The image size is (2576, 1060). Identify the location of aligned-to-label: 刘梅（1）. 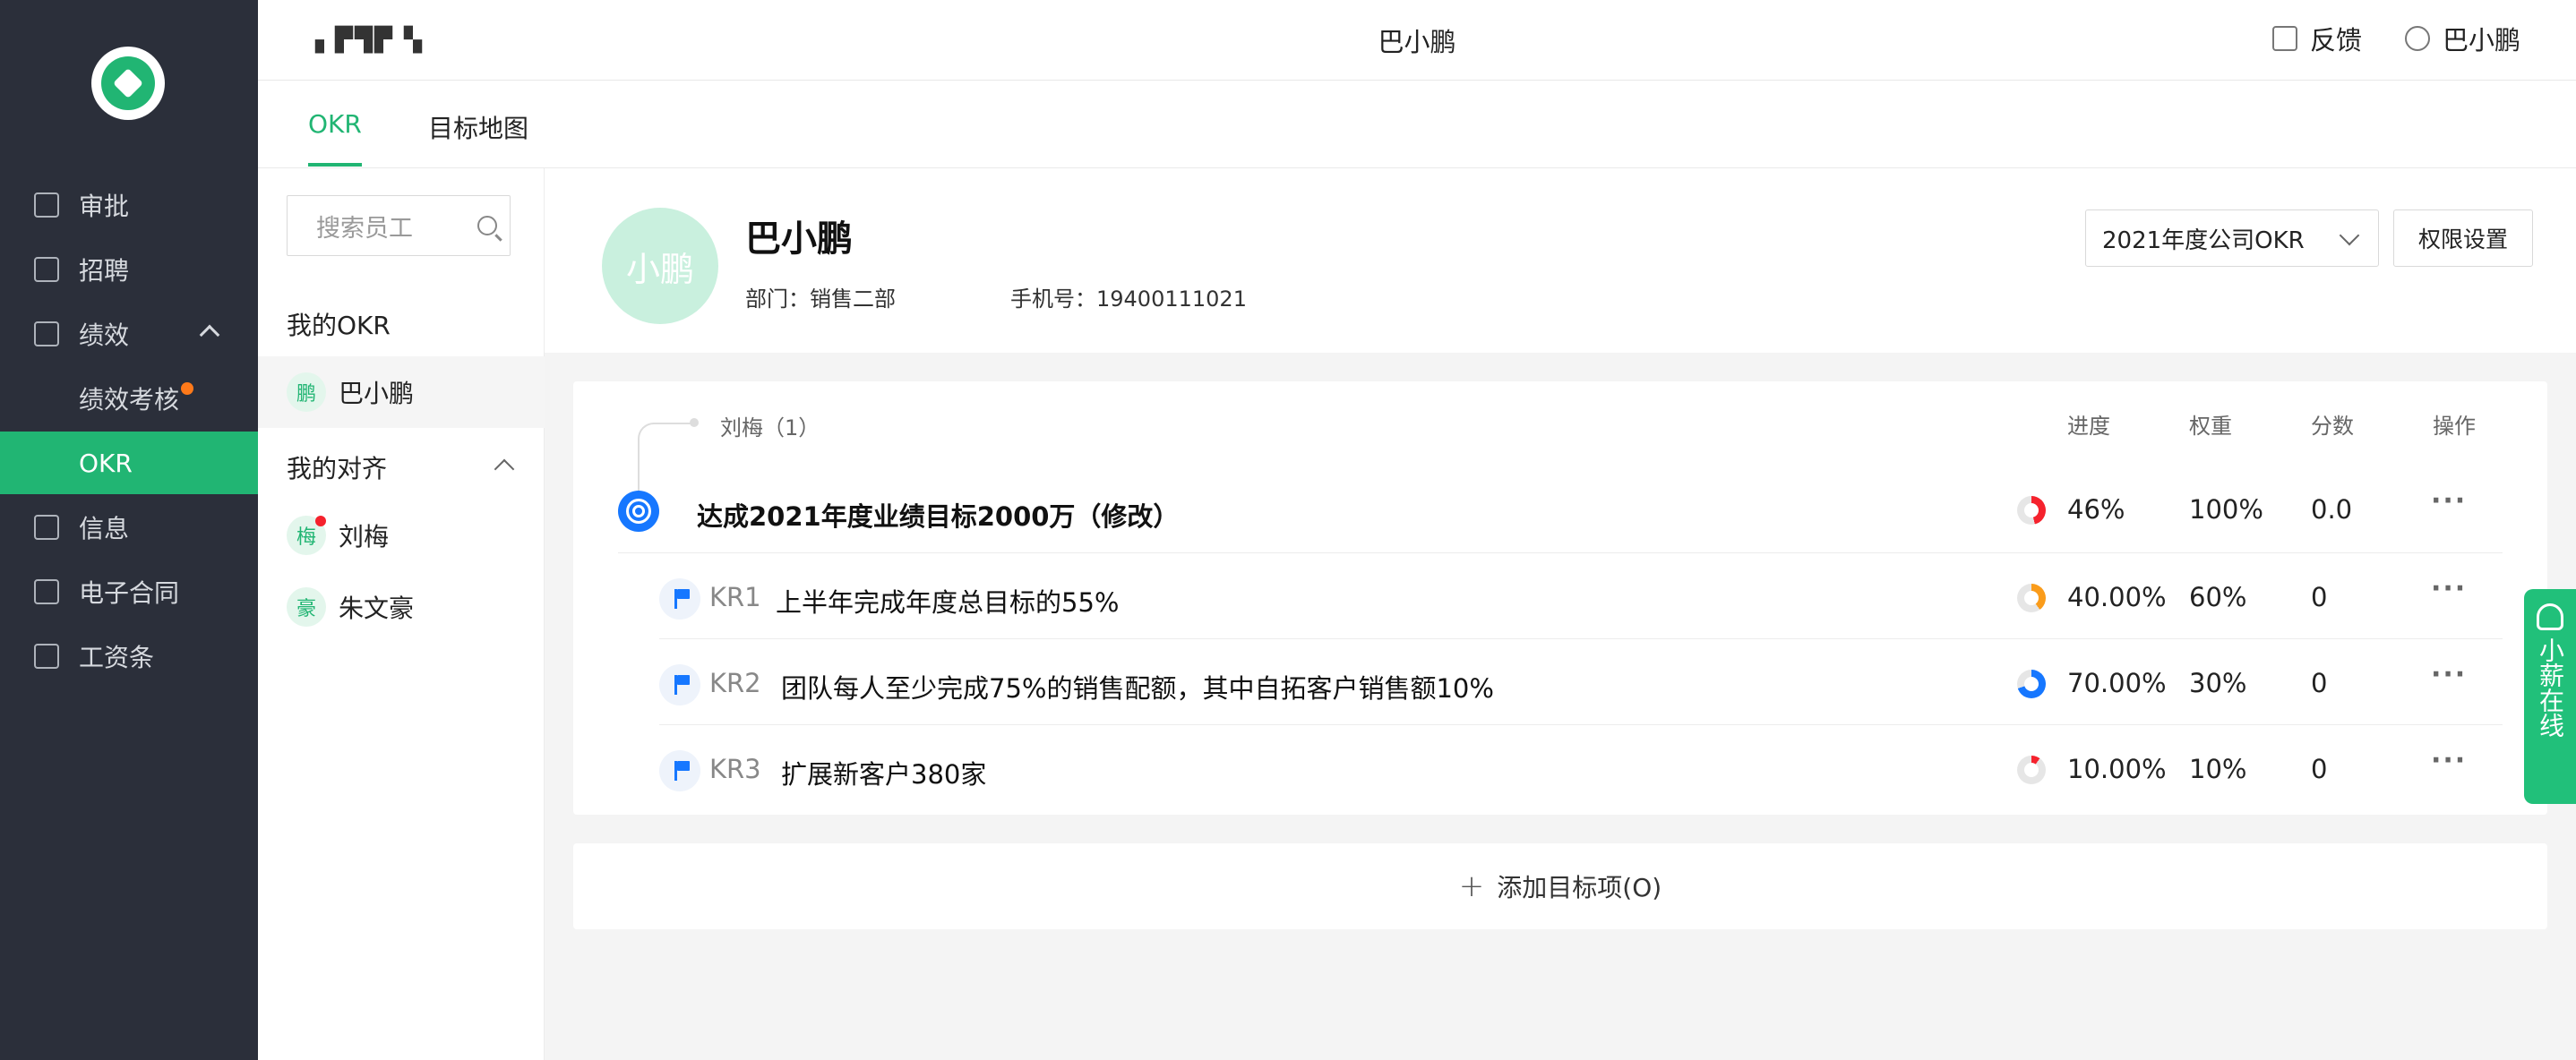
(770, 425).